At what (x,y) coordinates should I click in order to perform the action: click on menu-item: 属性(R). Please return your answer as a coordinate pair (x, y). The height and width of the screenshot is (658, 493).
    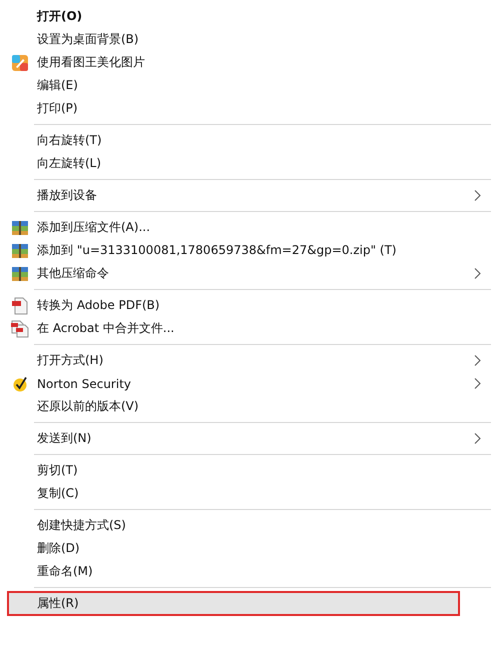
    Looking at the image, I should click on (233, 603).